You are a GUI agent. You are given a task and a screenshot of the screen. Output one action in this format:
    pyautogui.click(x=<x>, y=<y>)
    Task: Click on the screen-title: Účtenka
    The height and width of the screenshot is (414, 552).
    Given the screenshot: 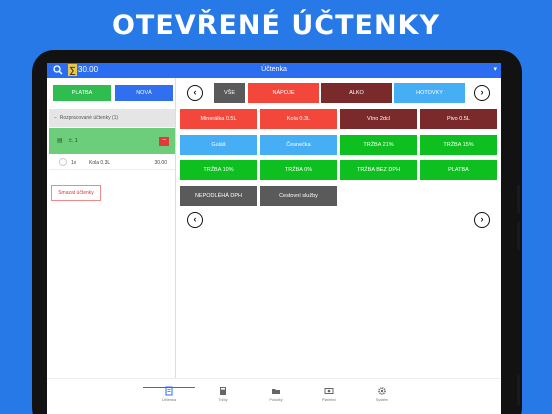 What is the action you would take?
    pyautogui.click(x=274, y=69)
    